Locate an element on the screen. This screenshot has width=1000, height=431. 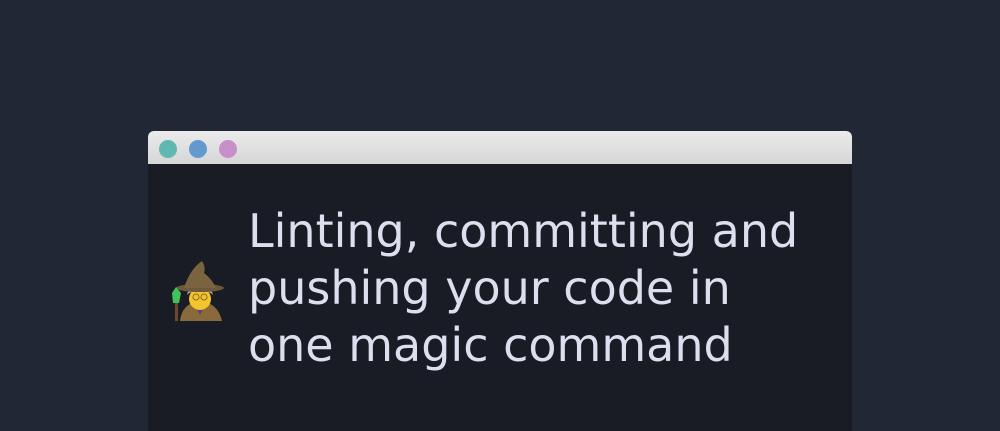
maximize-button is located at coordinates (228, 149).